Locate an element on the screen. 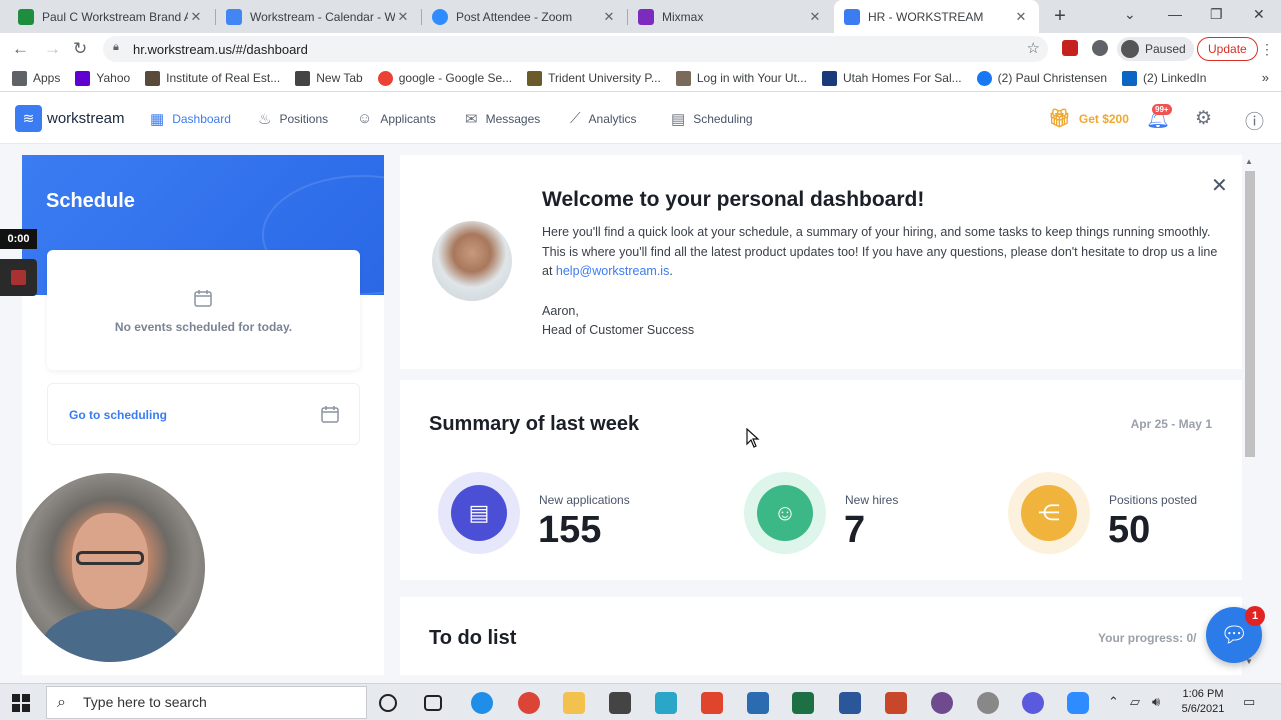  pdf-extension-icon is located at coordinates (1070, 48).